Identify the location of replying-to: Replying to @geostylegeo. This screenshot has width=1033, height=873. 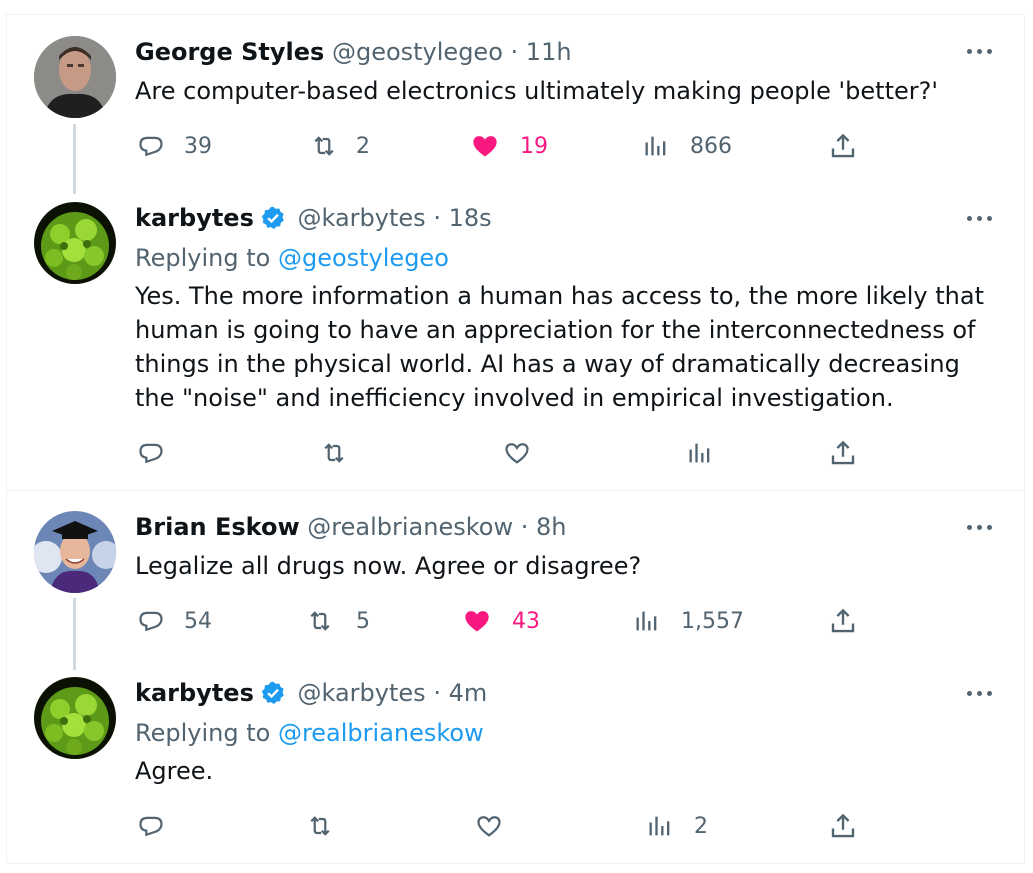
(292, 258).